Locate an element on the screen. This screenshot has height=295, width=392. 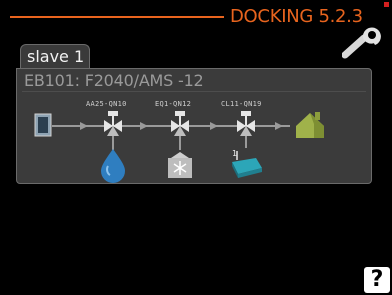
pool-icon: 1 is located at coordinates (247, 163).